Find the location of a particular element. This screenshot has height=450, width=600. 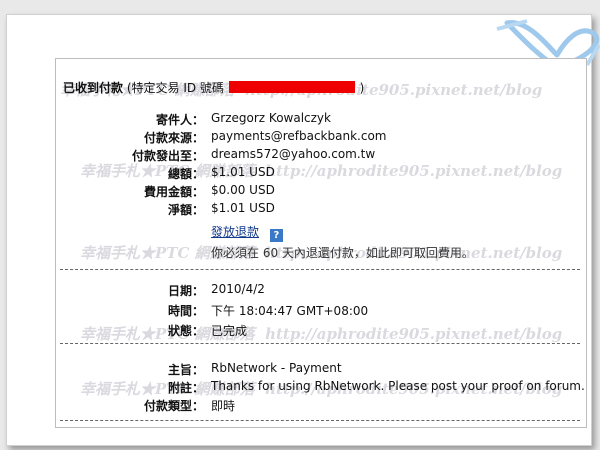

source-row: 付款來源： payments@refbackbank.com is located at coordinates (321, 136).